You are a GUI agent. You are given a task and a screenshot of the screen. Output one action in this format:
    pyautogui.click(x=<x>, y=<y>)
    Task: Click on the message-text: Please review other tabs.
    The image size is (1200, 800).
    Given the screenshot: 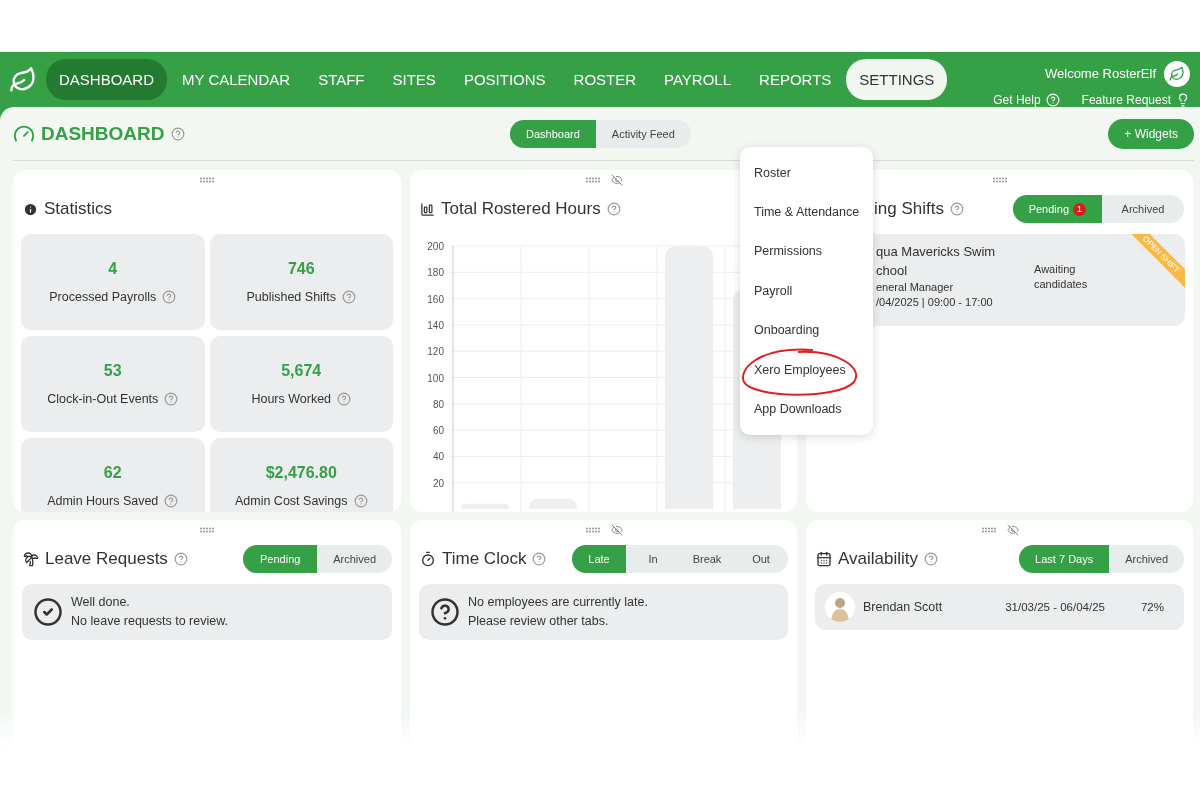 What is the action you would take?
    pyautogui.click(x=539, y=621)
    